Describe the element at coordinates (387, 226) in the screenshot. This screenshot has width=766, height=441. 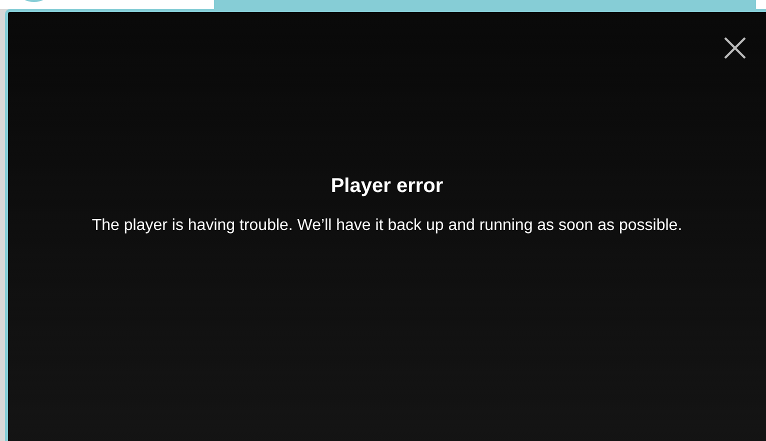
I see `error-message: The player is having trouble. We’ll have it back up and running as soon as possible.` at that location.